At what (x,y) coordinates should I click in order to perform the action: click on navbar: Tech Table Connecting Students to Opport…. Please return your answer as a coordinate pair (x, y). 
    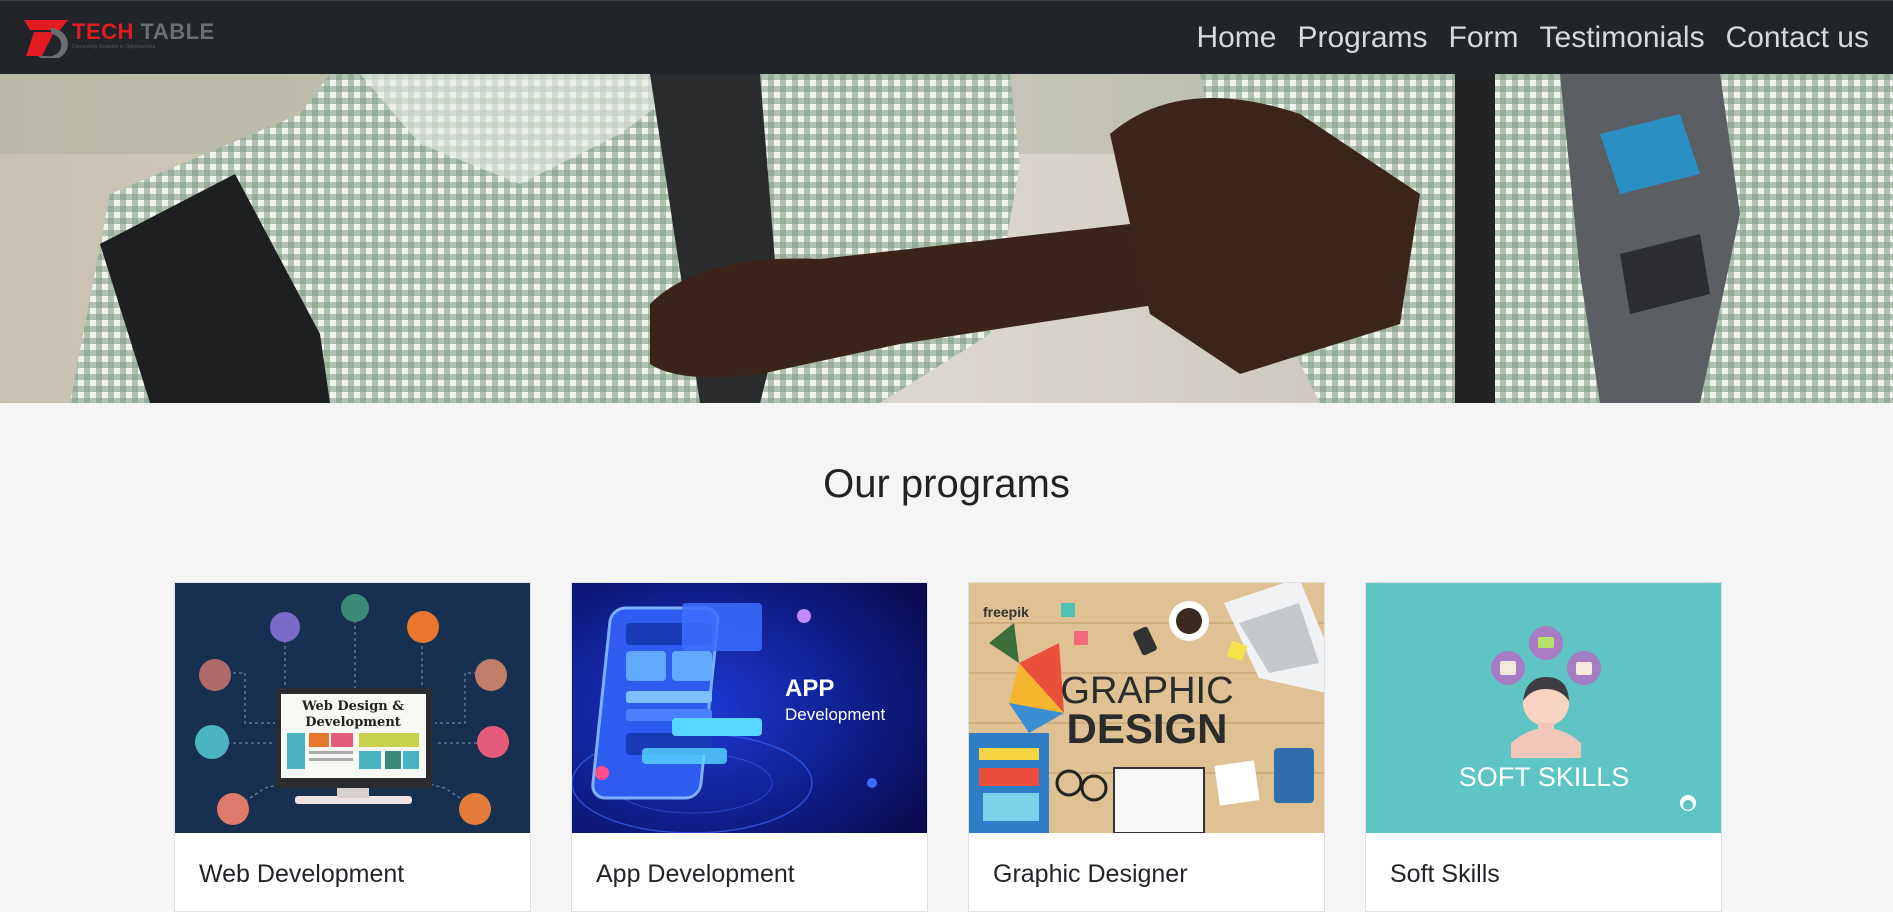
    Looking at the image, I should click on (946, 37).